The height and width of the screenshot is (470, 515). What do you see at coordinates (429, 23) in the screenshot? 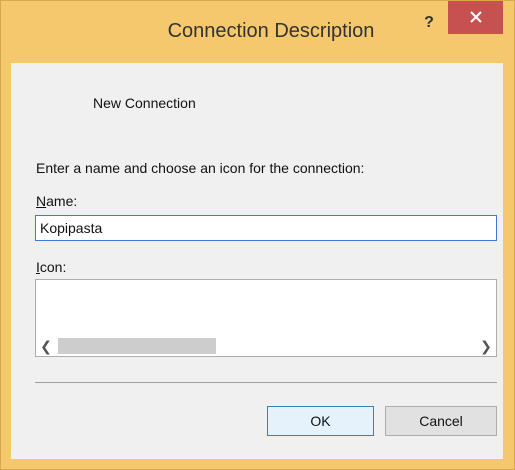
I see `help-button: ?` at bounding box center [429, 23].